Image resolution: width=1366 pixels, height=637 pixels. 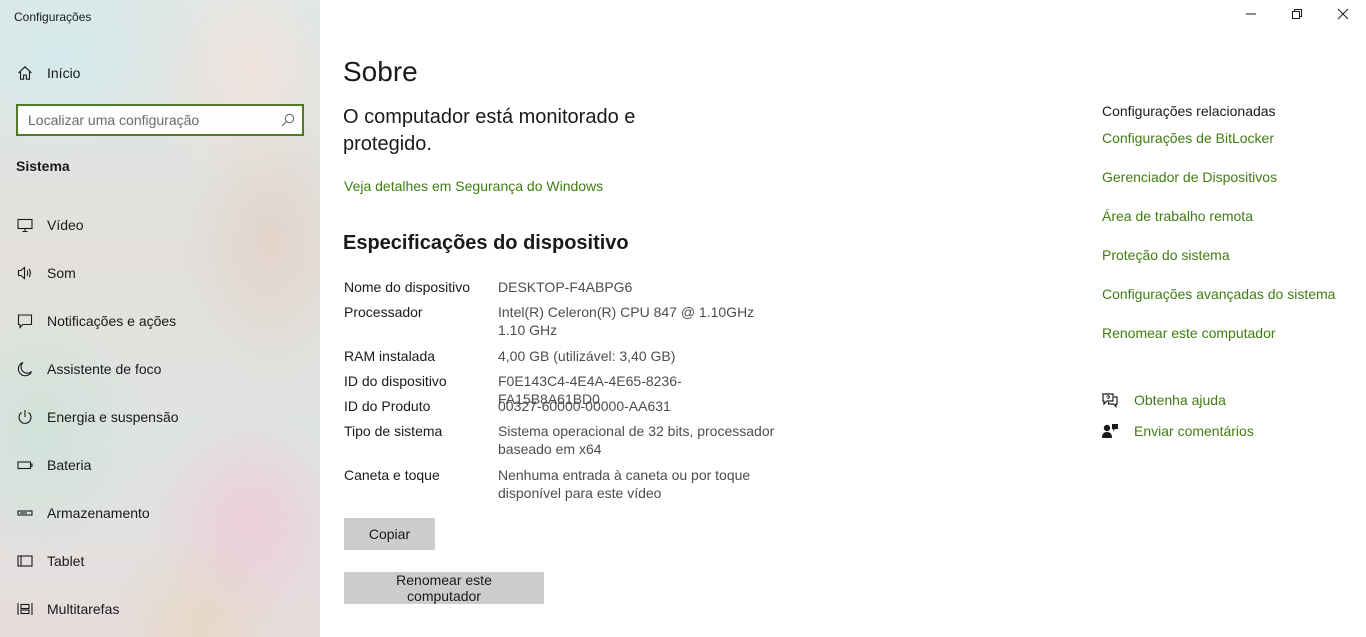 What do you see at coordinates (160, 513) in the screenshot?
I see `sidebar-item-storage: Armazenamento` at bounding box center [160, 513].